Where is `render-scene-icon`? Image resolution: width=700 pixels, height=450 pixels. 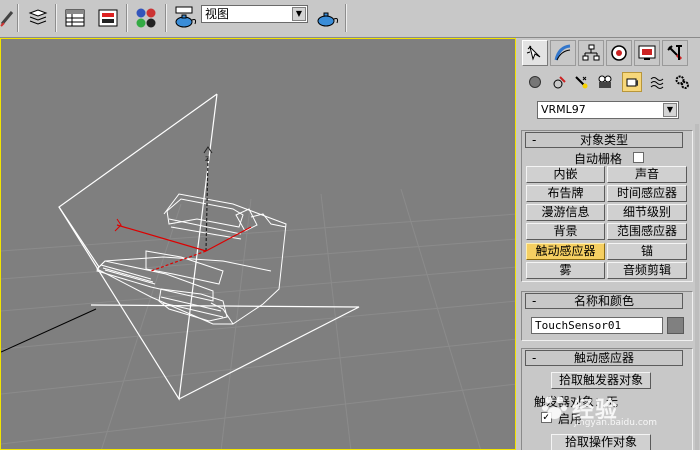
render-scene-icon is located at coordinates (185, 18).